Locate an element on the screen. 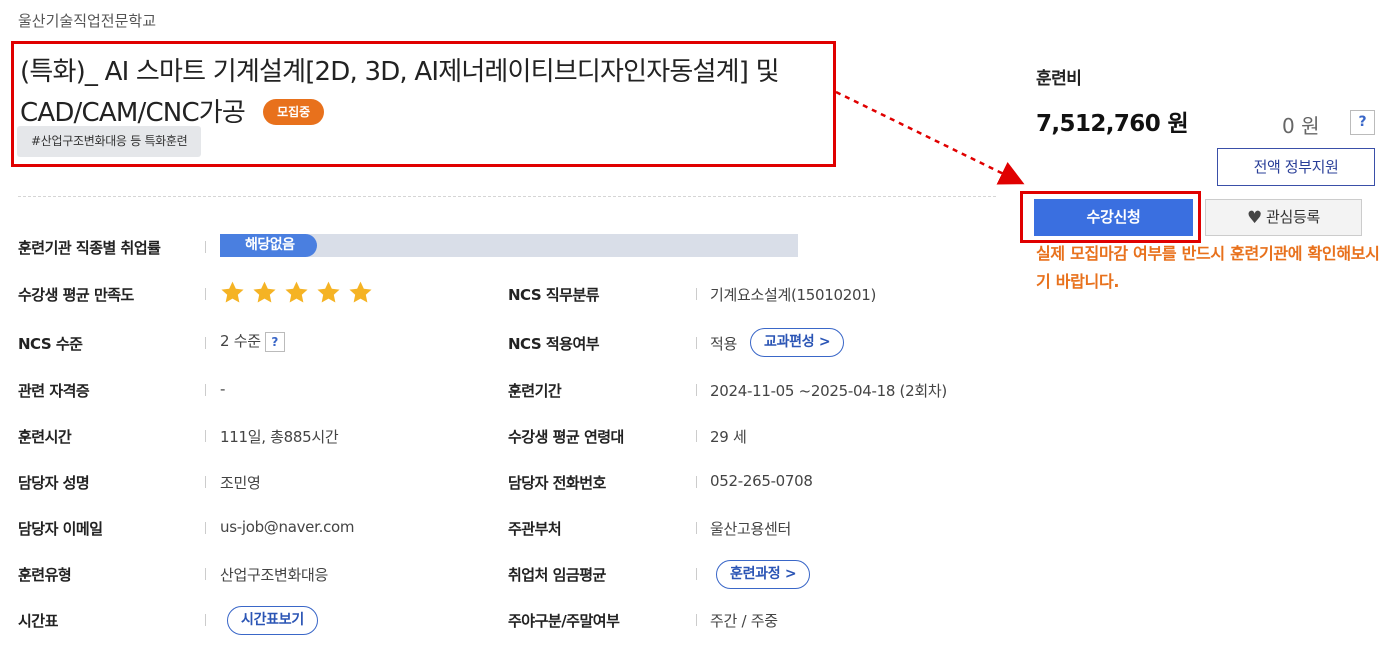 The width and height of the screenshot is (1399, 668). ncs-level: 2 수준? is located at coordinates (252, 341).